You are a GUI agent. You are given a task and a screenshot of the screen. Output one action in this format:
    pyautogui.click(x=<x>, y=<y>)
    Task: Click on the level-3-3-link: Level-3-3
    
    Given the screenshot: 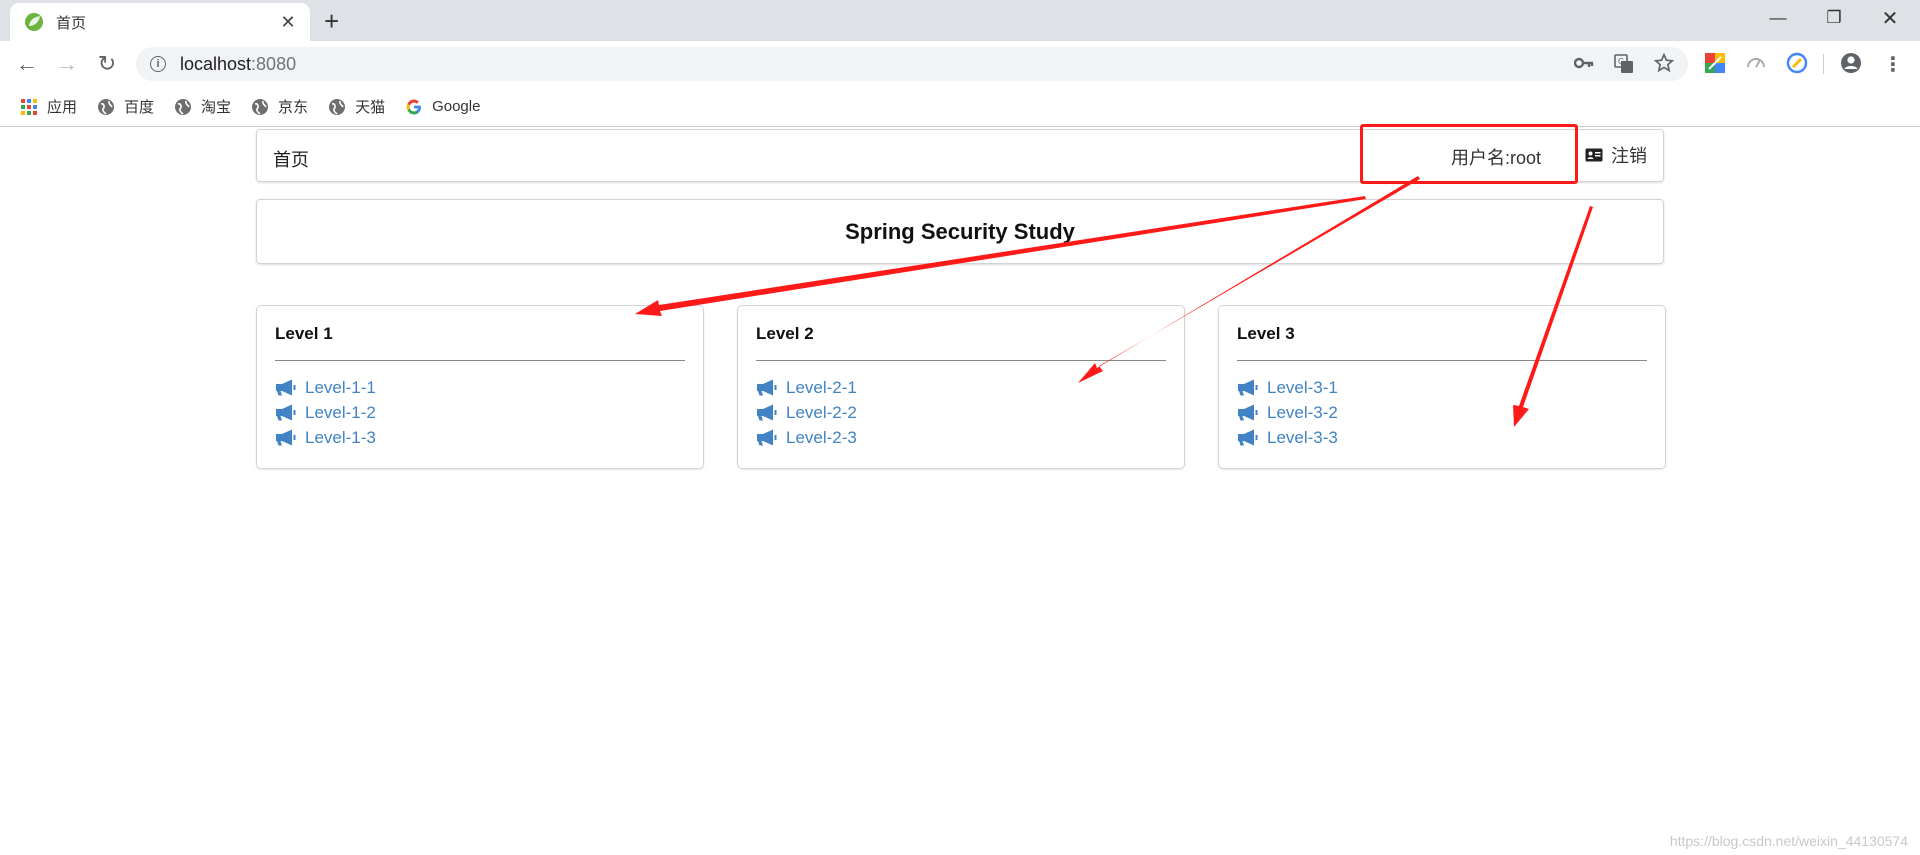 What is the action you would take?
    pyautogui.click(x=1442, y=437)
    